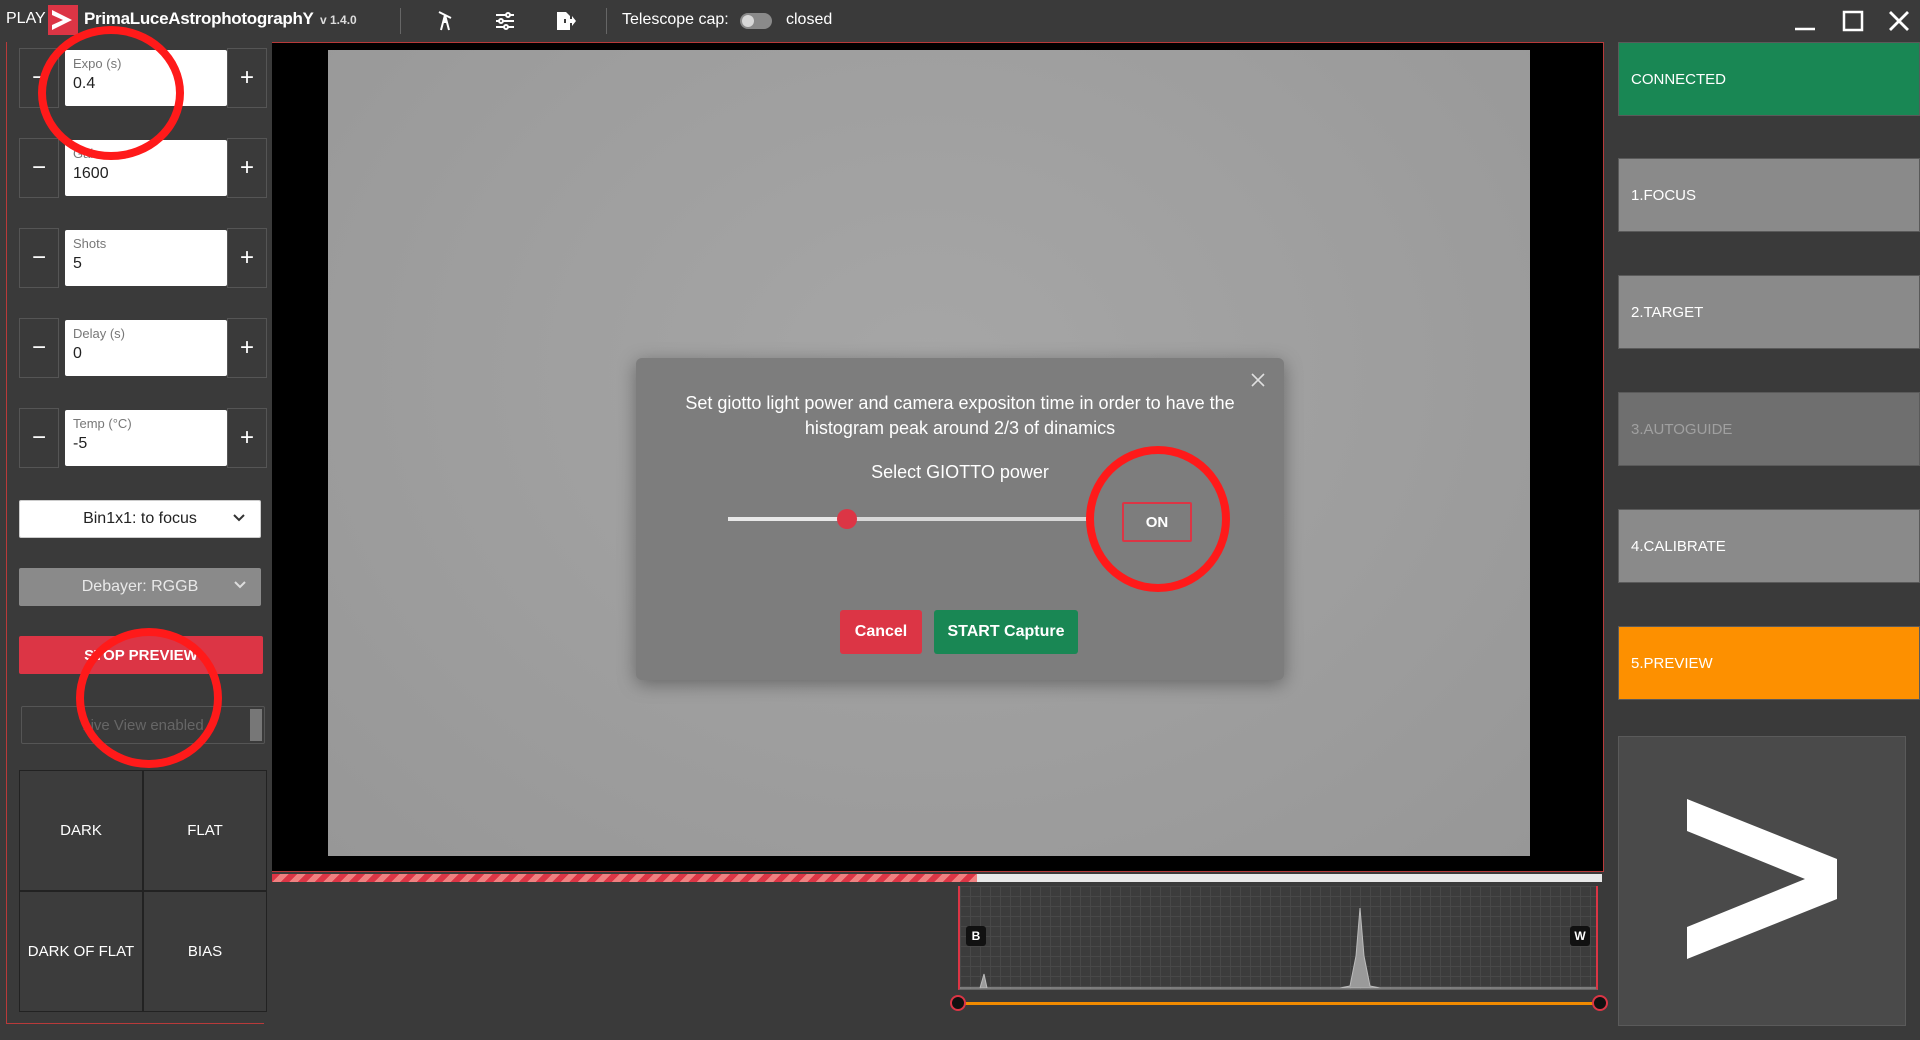 The image size is (1920, 1040). Describe the element at coordinates (1279, 1003) in the screenshot. I see `histogram-range-slider` at that location.